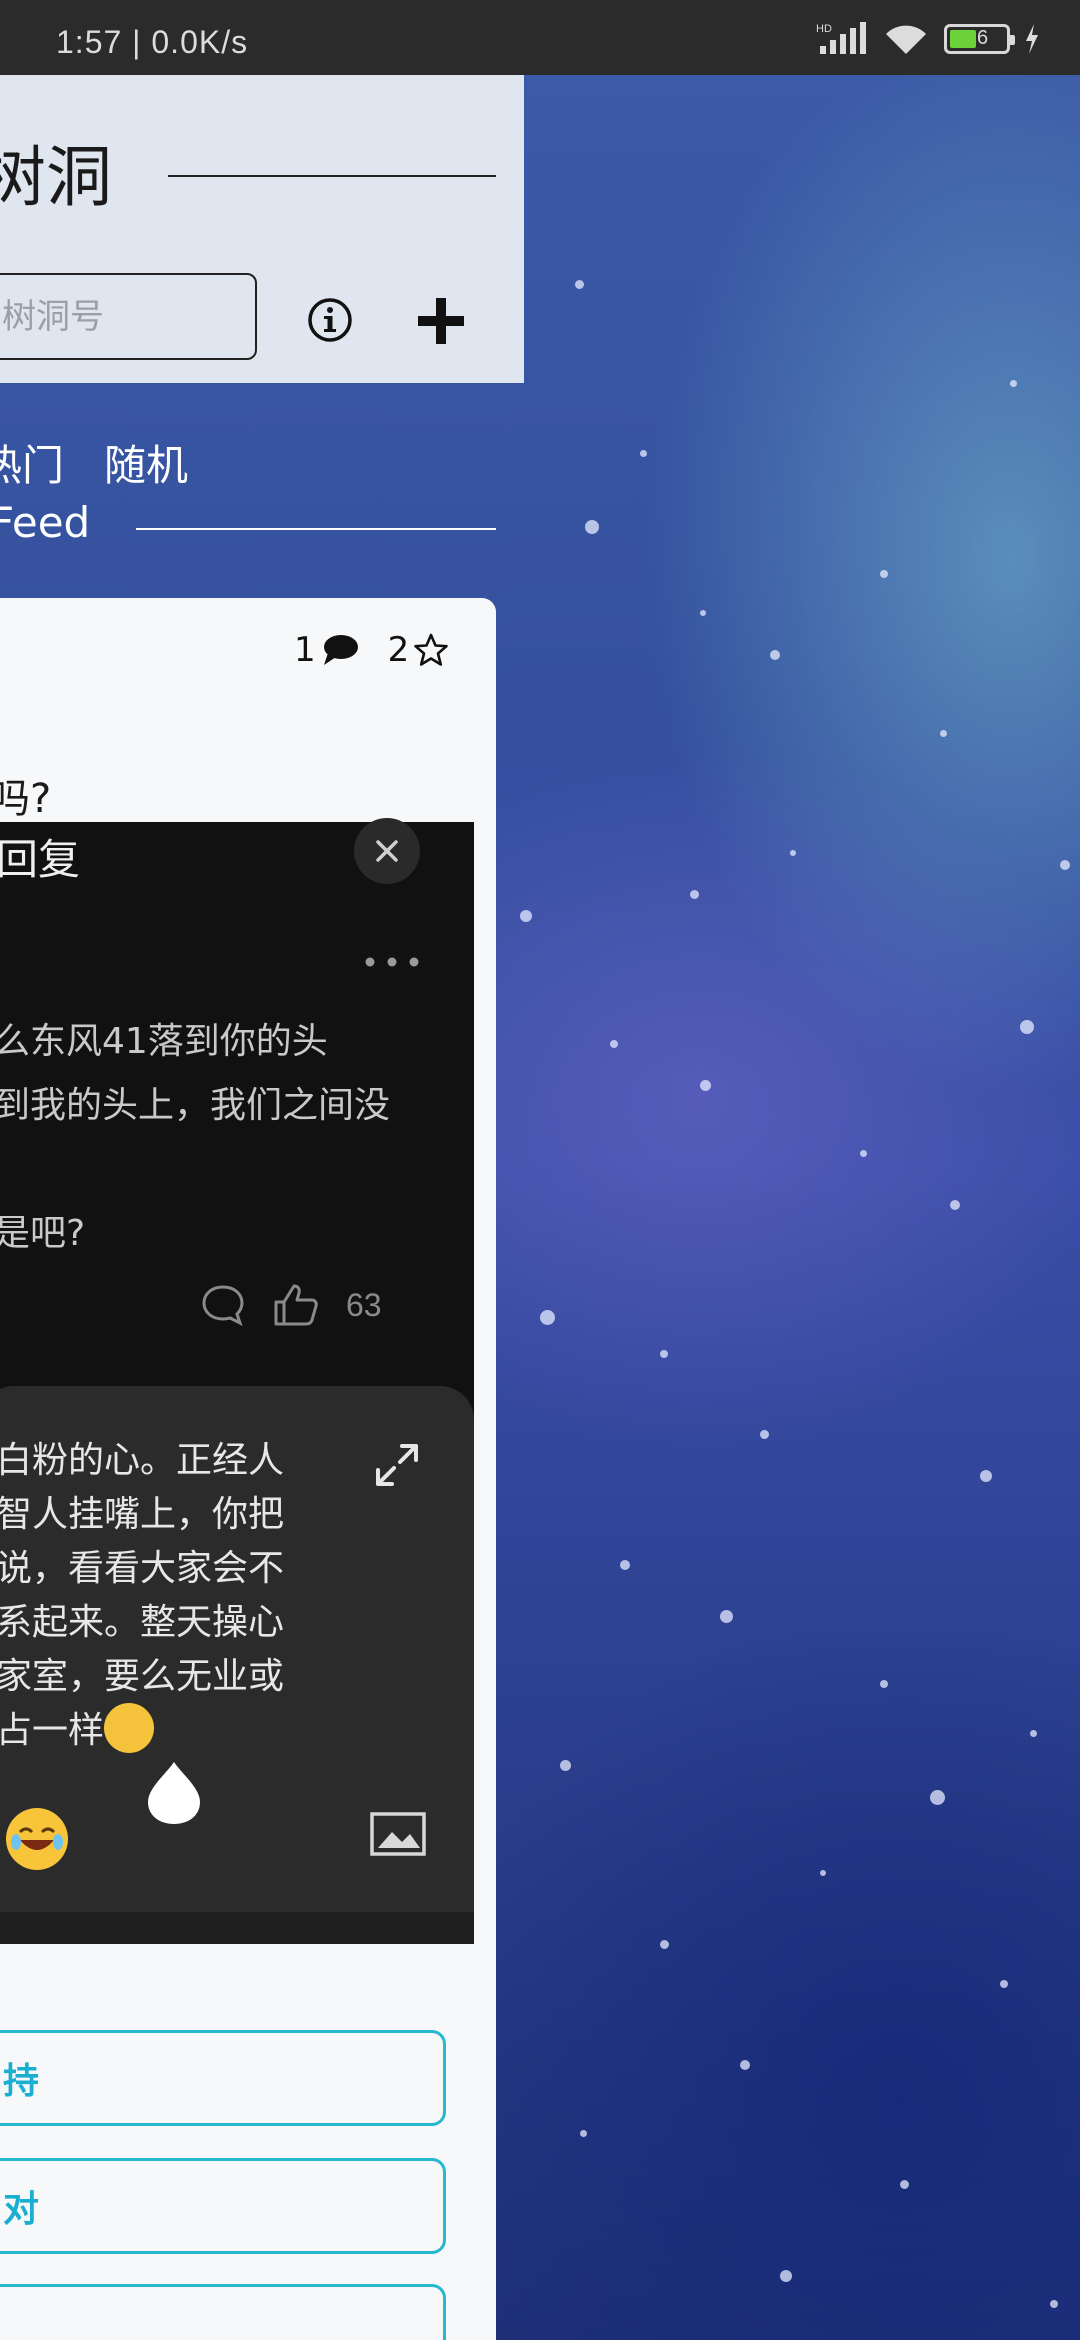 This screenshot has height=2340, width=1080. I want to click on title-divider, so click(332, 176).